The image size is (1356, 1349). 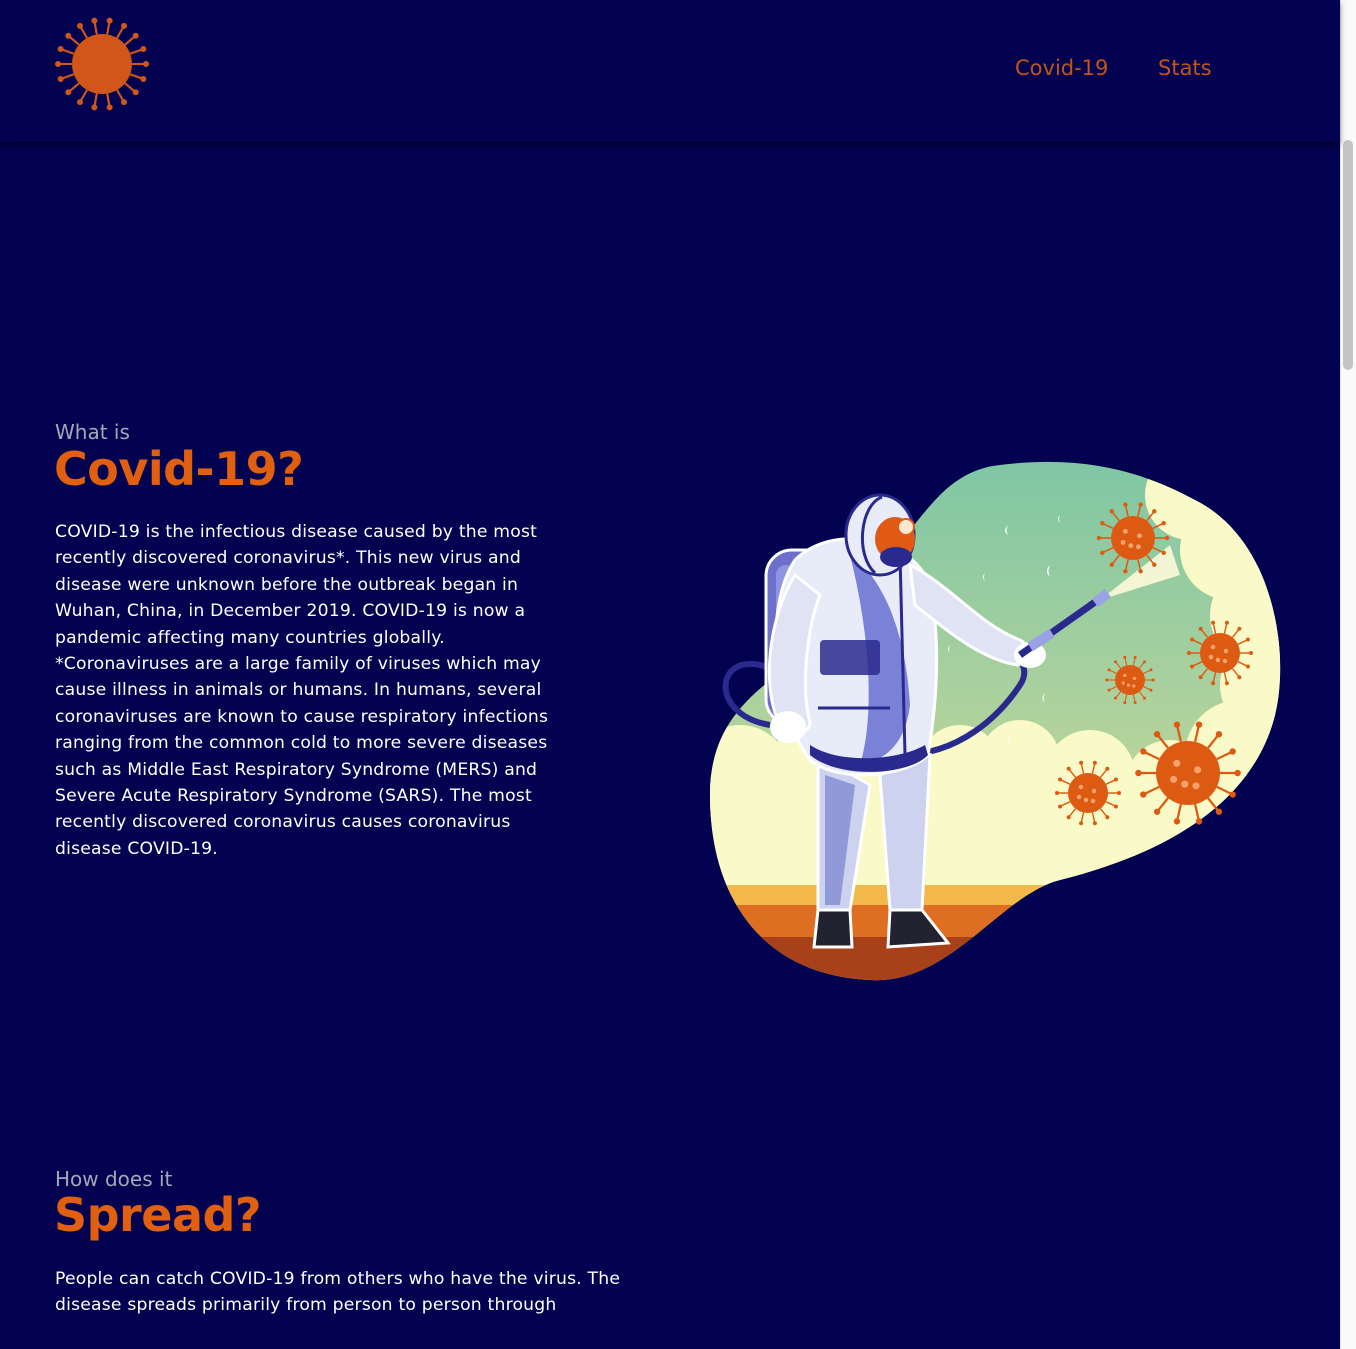 What do you see at coordinates (102, 64) in the screenshot?
I see `coronavirus-logo-icon` at bounding box center [102, 64].